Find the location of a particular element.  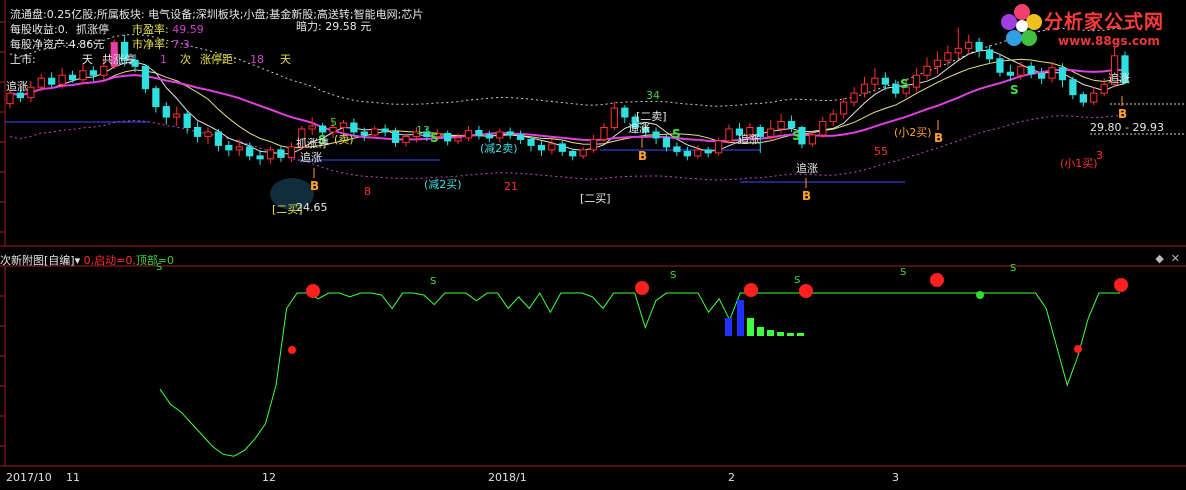

x-label-dec: 12 is located at coordinates (269, 477).